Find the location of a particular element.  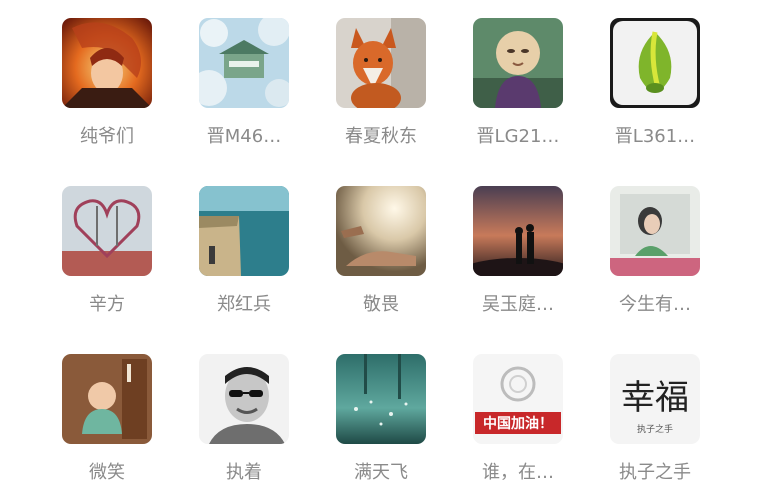

contact-name: 辛方 is located at coordinates (107, 304).